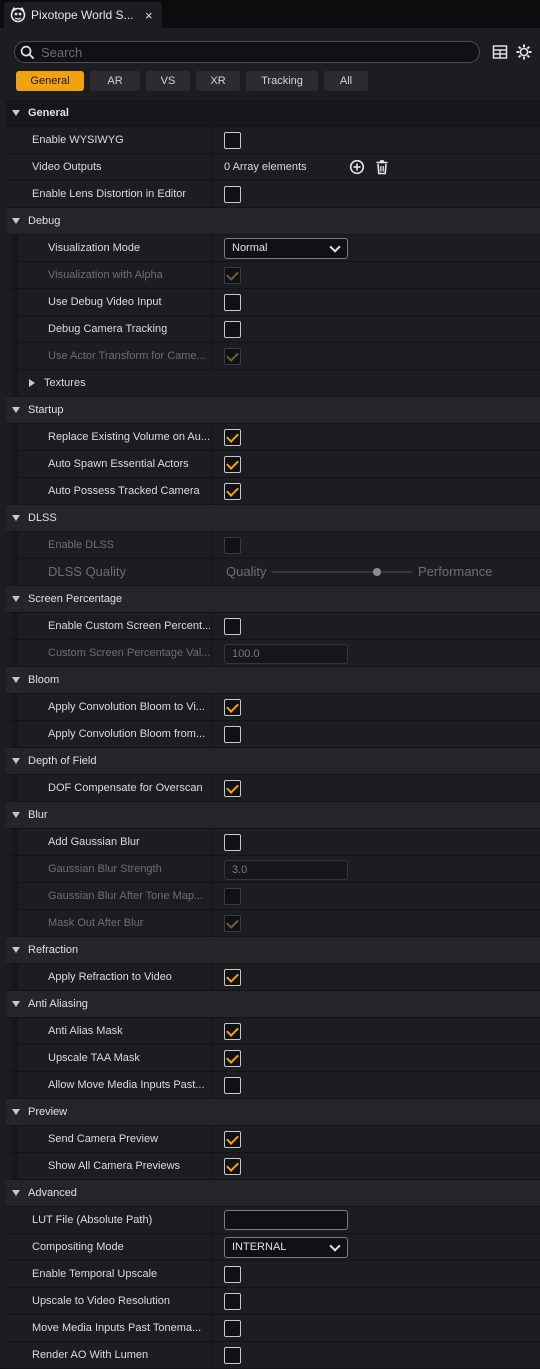 This screenshot has width=540, height=1369. I want to click on search-input, so click(256, 52).